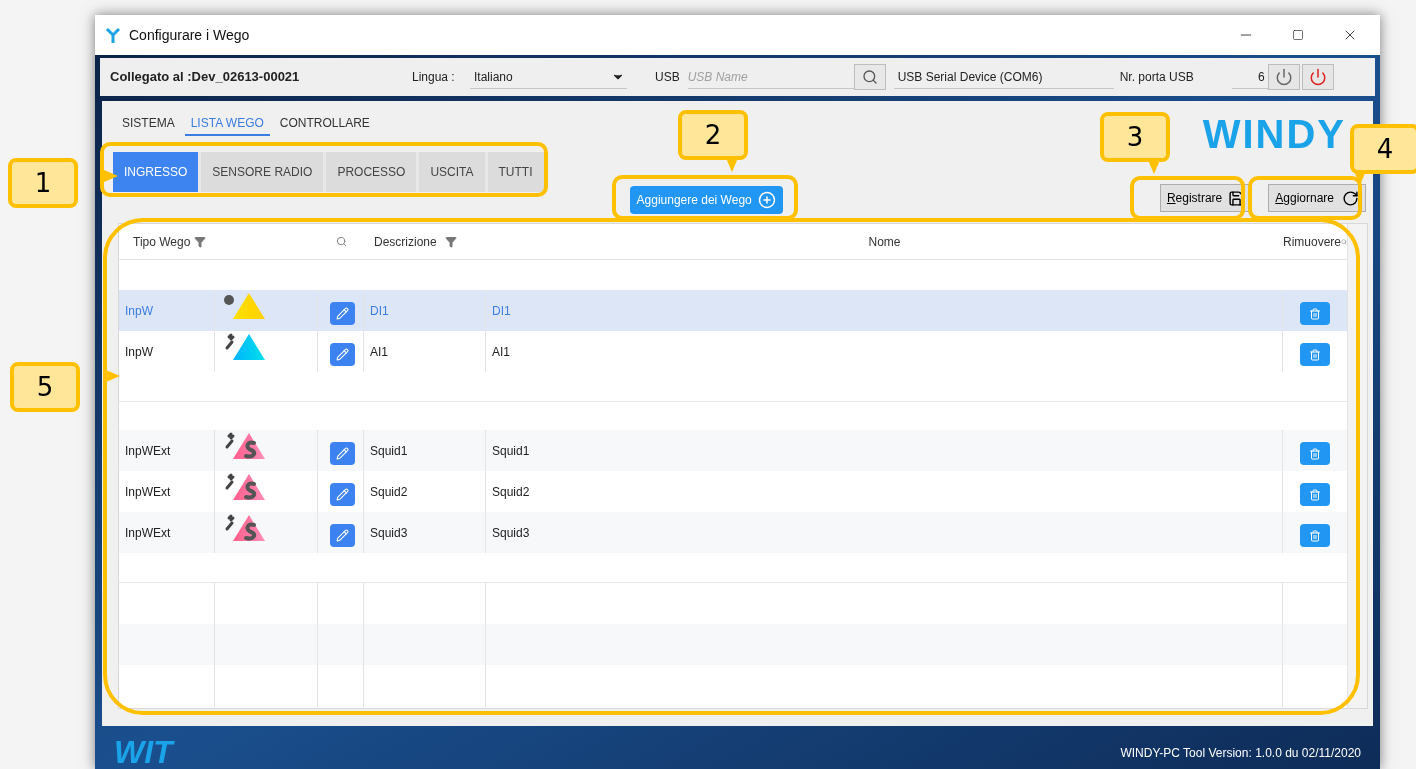 The height and width of the screenshot is (769, 1416). Describe the element at coordinates (1156, 77) in the screenshot. I see `port-label: Nr. porta USB` at that location.